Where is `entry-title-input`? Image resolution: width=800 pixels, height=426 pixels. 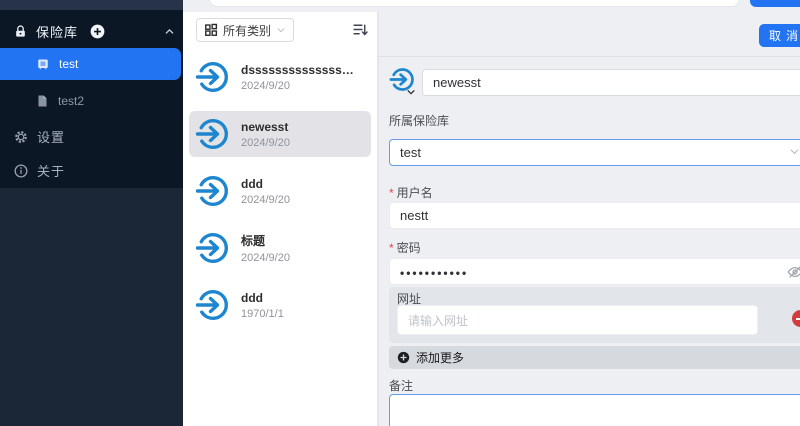 entry-title-input is located at coordinates (611, 82).